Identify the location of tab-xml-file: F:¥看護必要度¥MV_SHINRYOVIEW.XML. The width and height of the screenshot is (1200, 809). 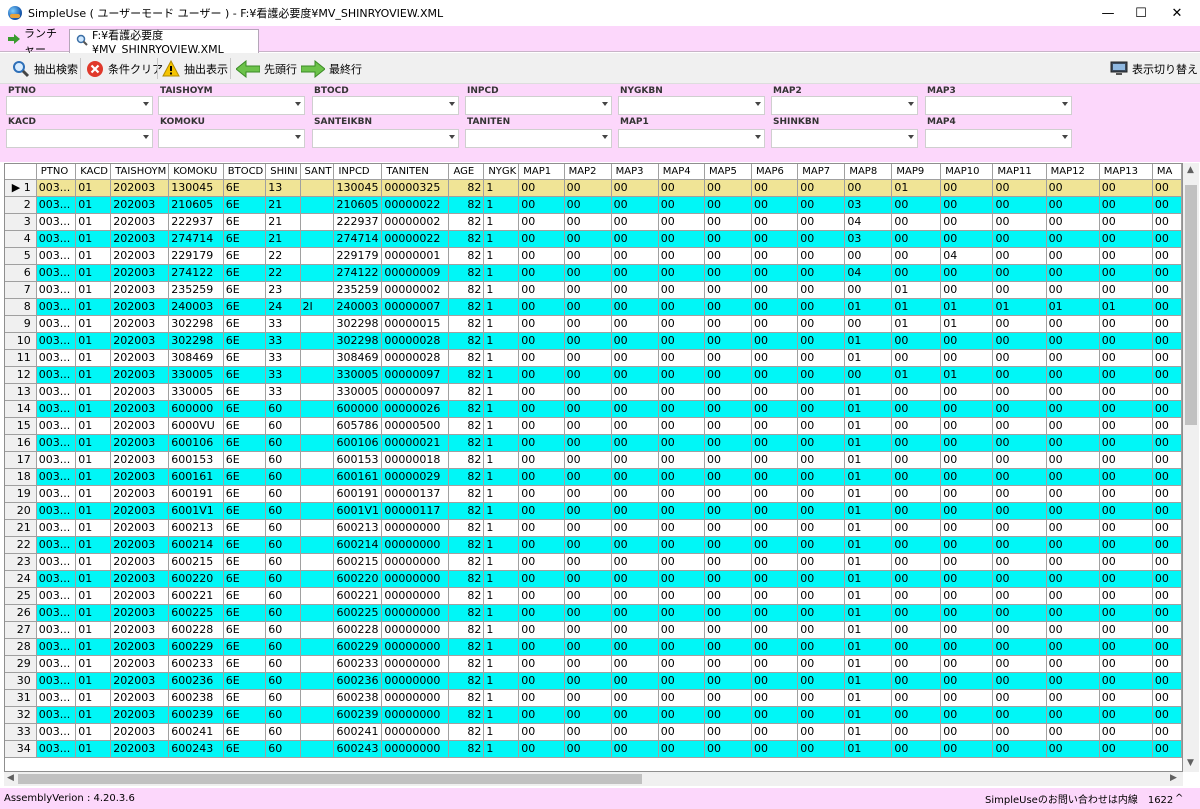
(164, 42).